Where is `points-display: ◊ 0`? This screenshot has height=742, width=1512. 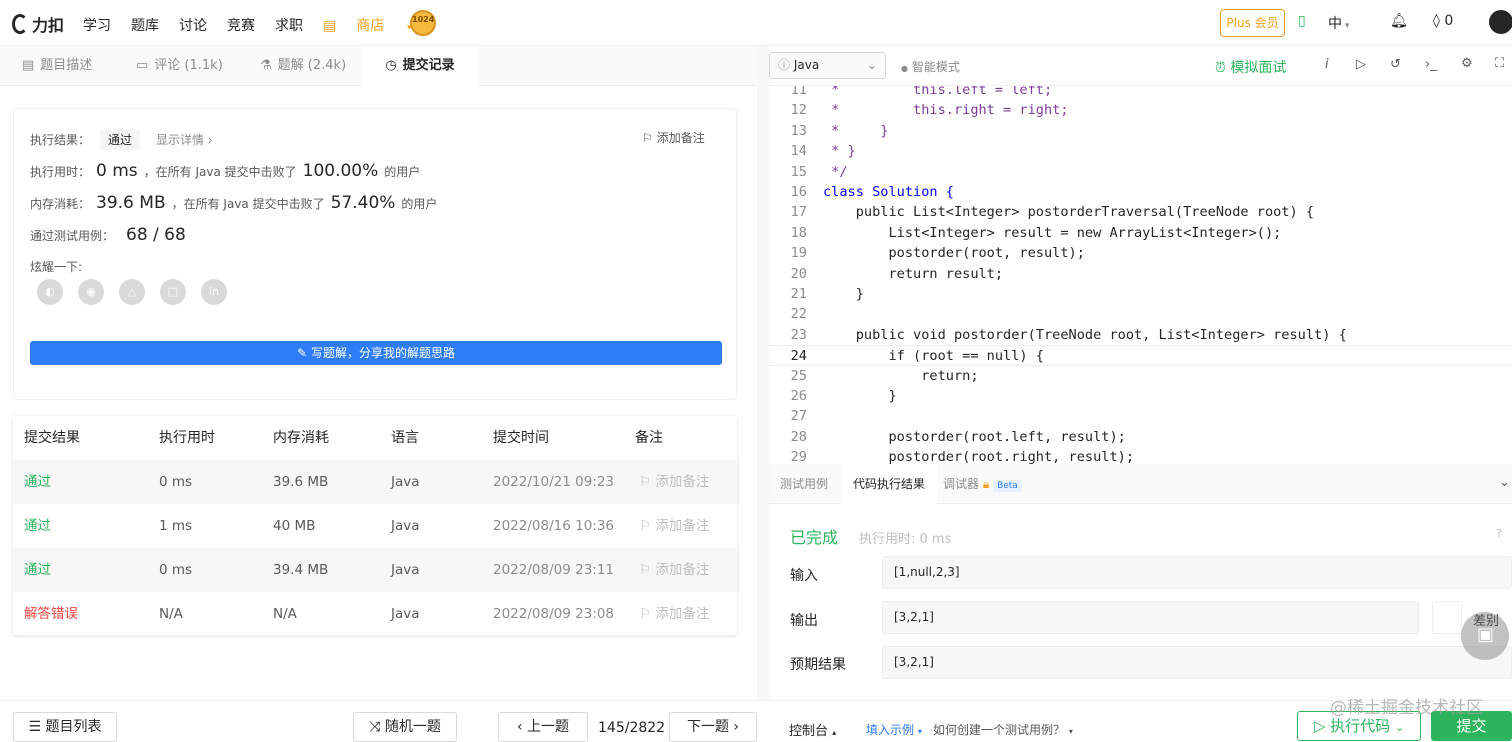 points-display: ◊ 0 is located at coordinates (1443, 21).